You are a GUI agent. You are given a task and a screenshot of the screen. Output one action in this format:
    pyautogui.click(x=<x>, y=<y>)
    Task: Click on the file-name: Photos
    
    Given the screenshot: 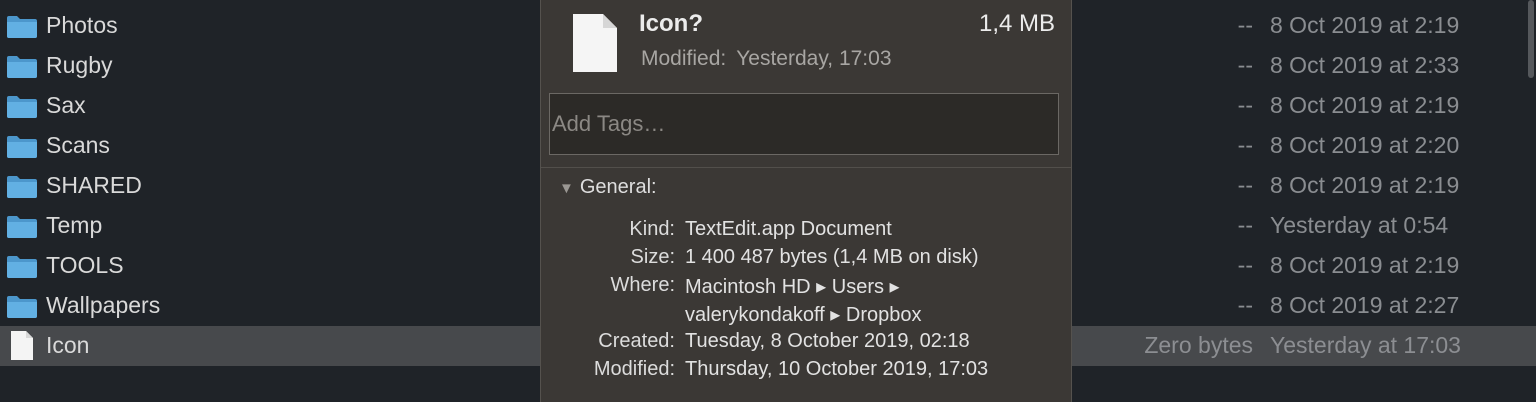 What is the action you would take?
    pyautogui.click(x=82, y=25)
    